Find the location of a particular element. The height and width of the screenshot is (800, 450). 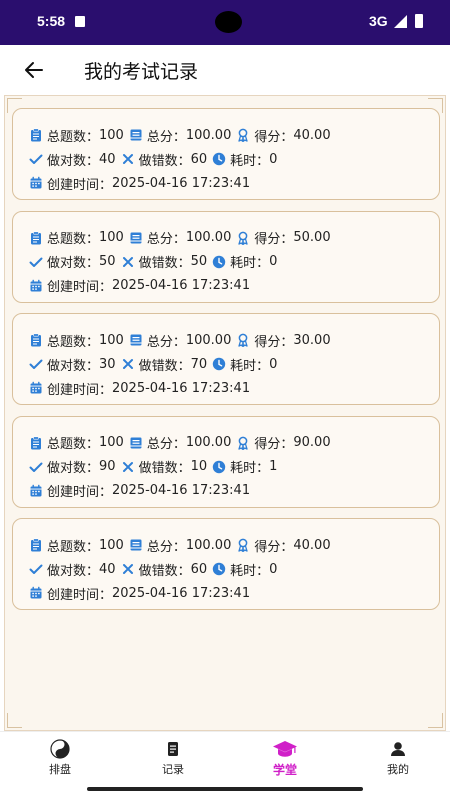

clock-icon is located at coordinates (219, 569).